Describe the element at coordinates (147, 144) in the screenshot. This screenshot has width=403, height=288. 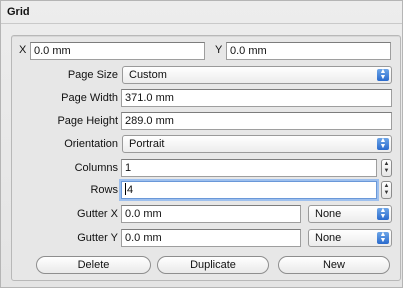
I see `orientation-value: Portrait` at that location.